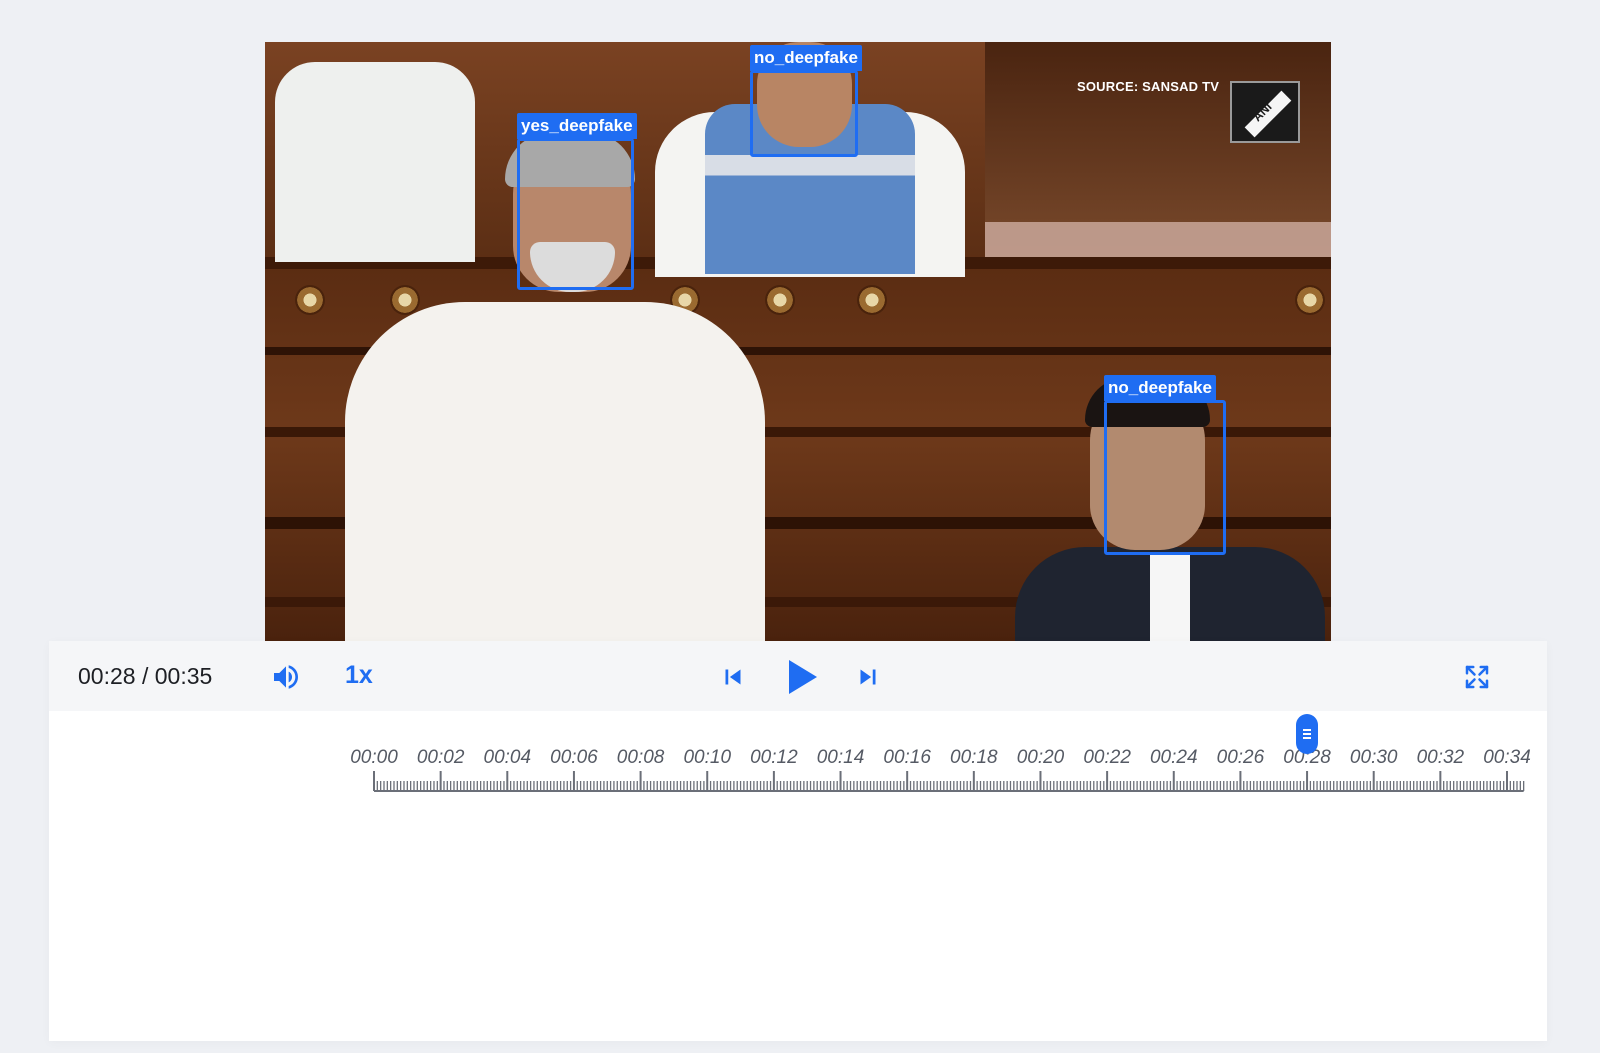 Image resolution: width=1600 pixels, height=1053 pixels. I want to click on skip-next-button, so click(868, 677).